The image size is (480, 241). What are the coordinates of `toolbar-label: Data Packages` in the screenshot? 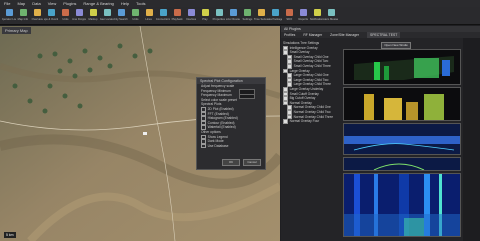 It's located at (275, 19).